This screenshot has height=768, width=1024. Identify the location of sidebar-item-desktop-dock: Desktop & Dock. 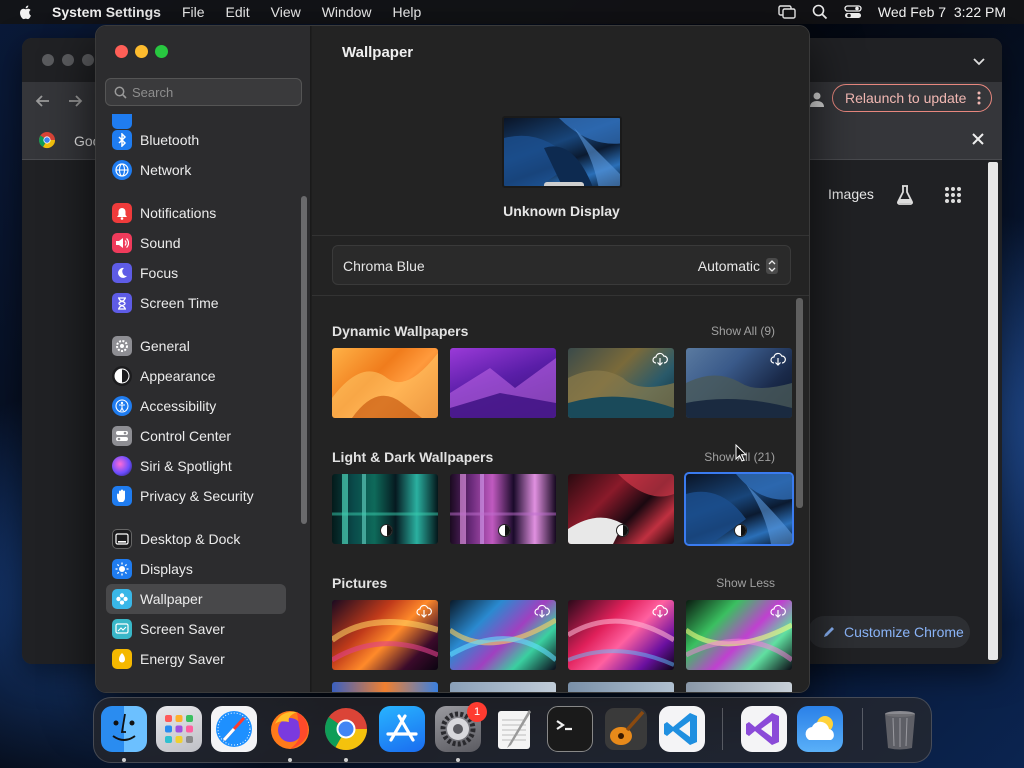
(196, 539).